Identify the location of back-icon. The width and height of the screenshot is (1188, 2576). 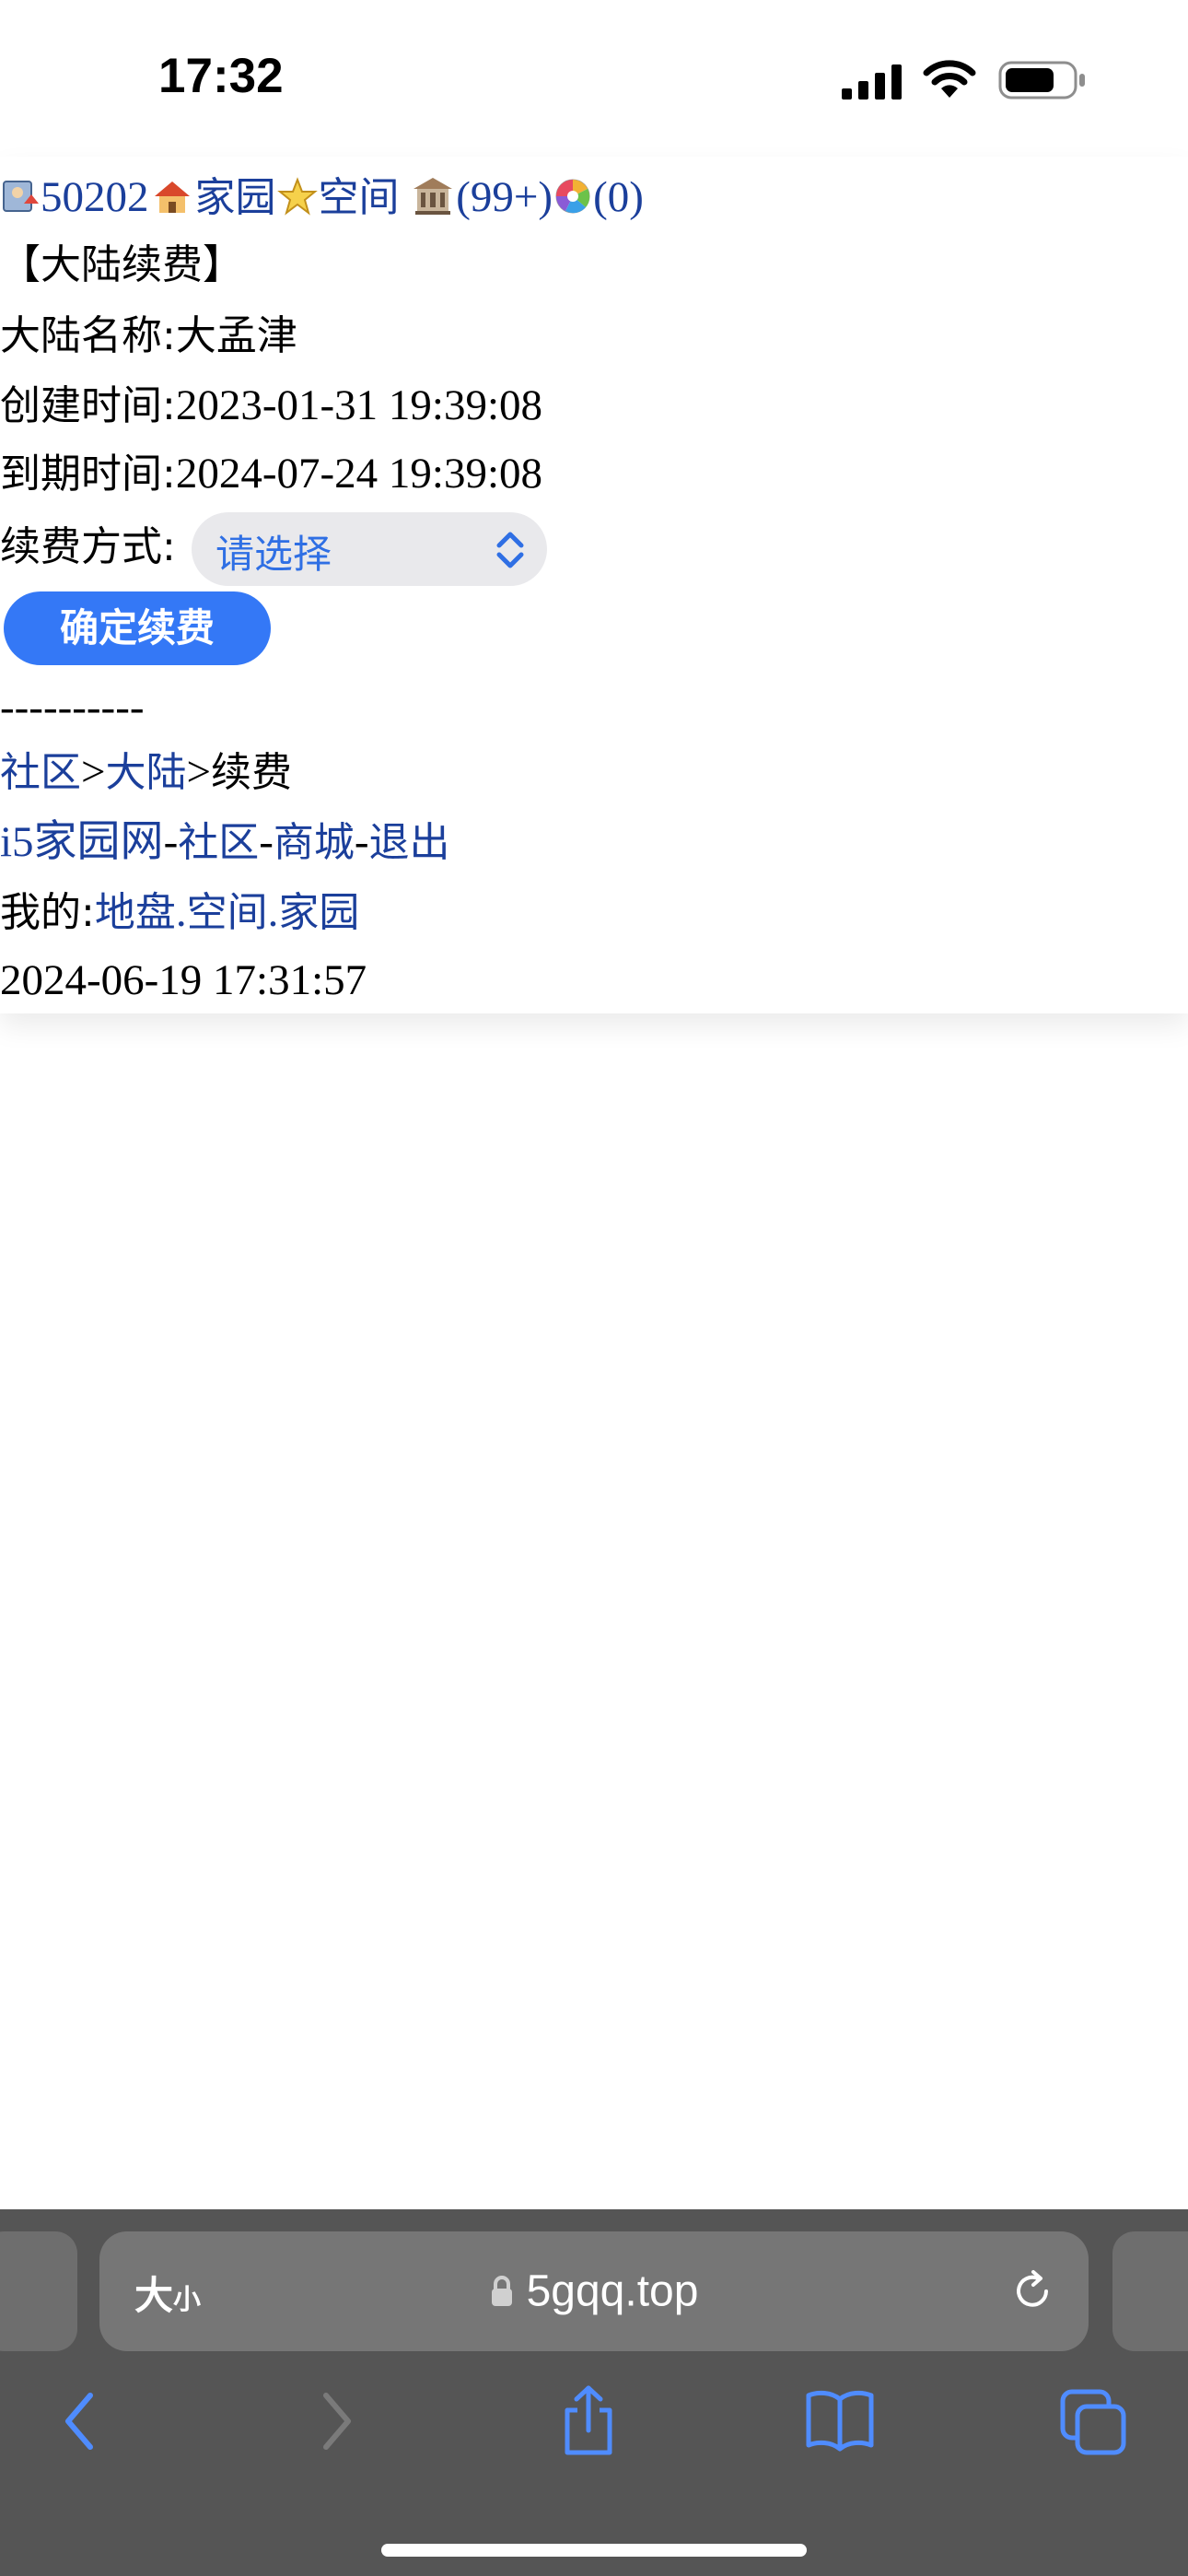
(80, 2421).